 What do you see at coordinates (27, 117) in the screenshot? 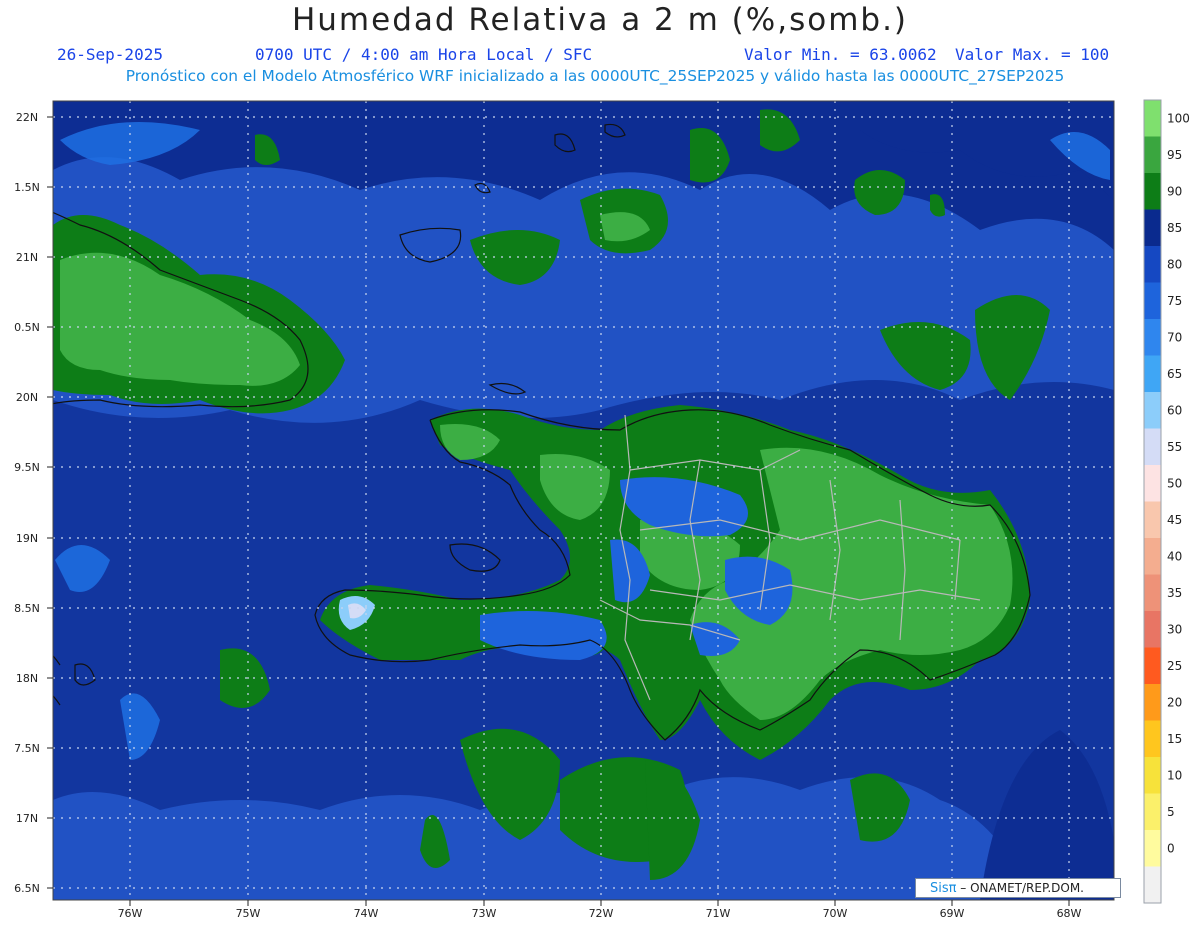
I see `lat-label: 22N` at bounding box center [27, 117].